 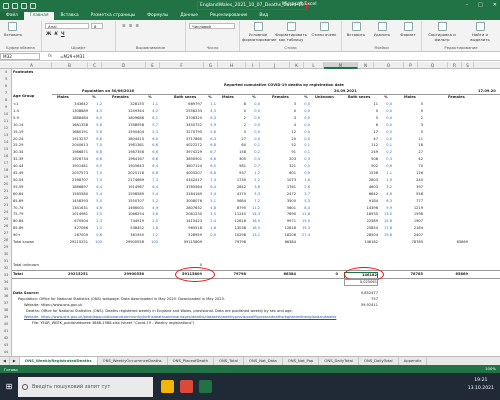 I want to click on italic-button: К, so click(x=56, y=34).